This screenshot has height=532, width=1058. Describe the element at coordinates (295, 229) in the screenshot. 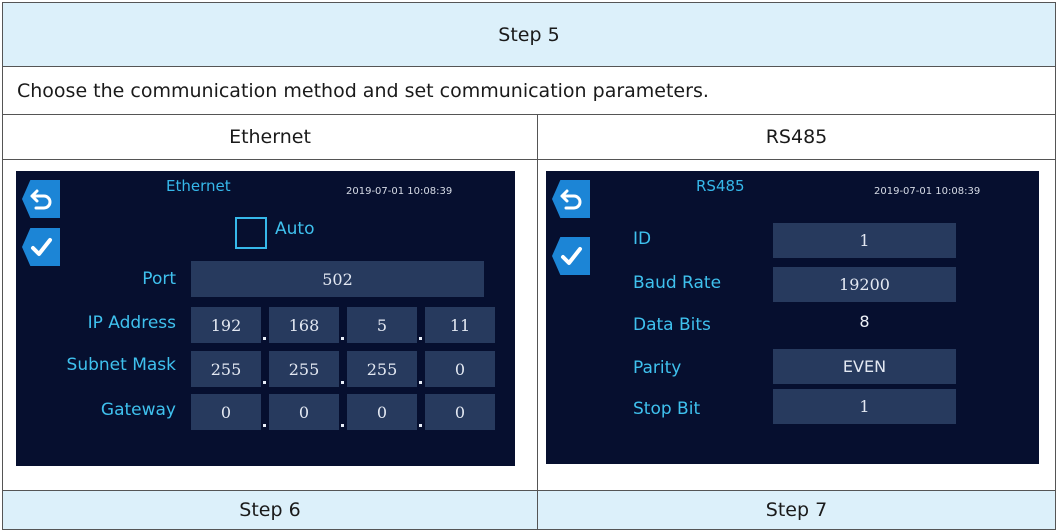

I see `auto-label: Auto` at that location.